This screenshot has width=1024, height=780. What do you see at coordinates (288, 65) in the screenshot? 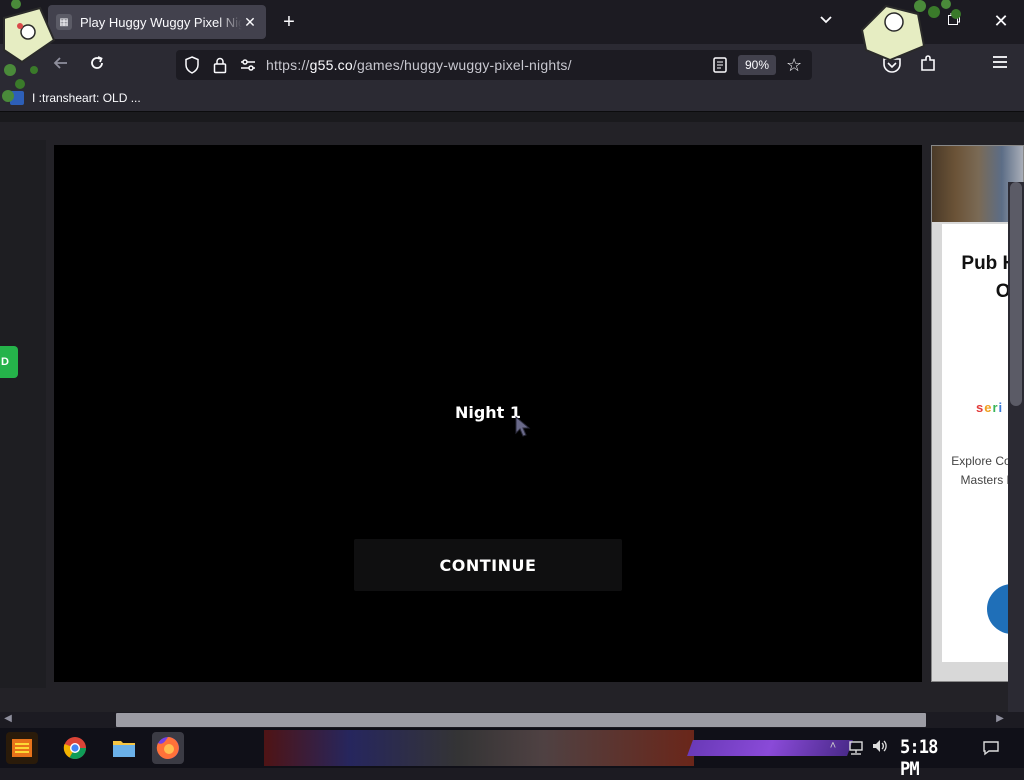
I see `url-scheme: https://` at bounding box center [288, 65].